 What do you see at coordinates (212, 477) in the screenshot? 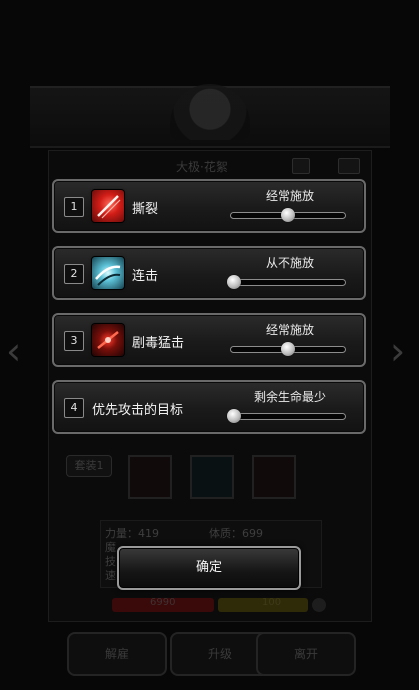
I see `skill-slot-2-icon` at bounding box center [212, 477].